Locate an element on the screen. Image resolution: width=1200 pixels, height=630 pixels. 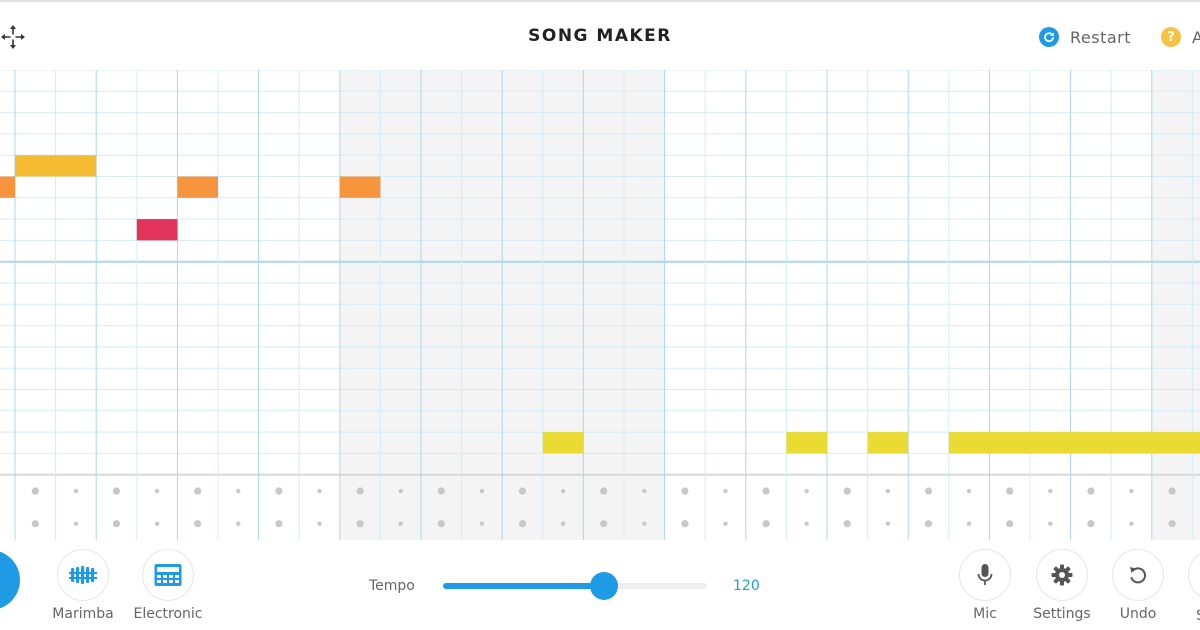
save-label: S is located at coordinates (1198, 616).